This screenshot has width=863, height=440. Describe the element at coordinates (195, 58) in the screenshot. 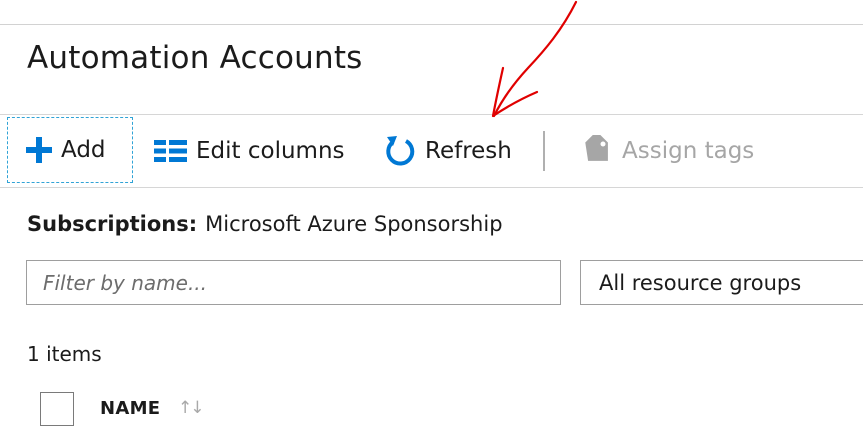

I see `page-title: Automation Accounts` at that location.